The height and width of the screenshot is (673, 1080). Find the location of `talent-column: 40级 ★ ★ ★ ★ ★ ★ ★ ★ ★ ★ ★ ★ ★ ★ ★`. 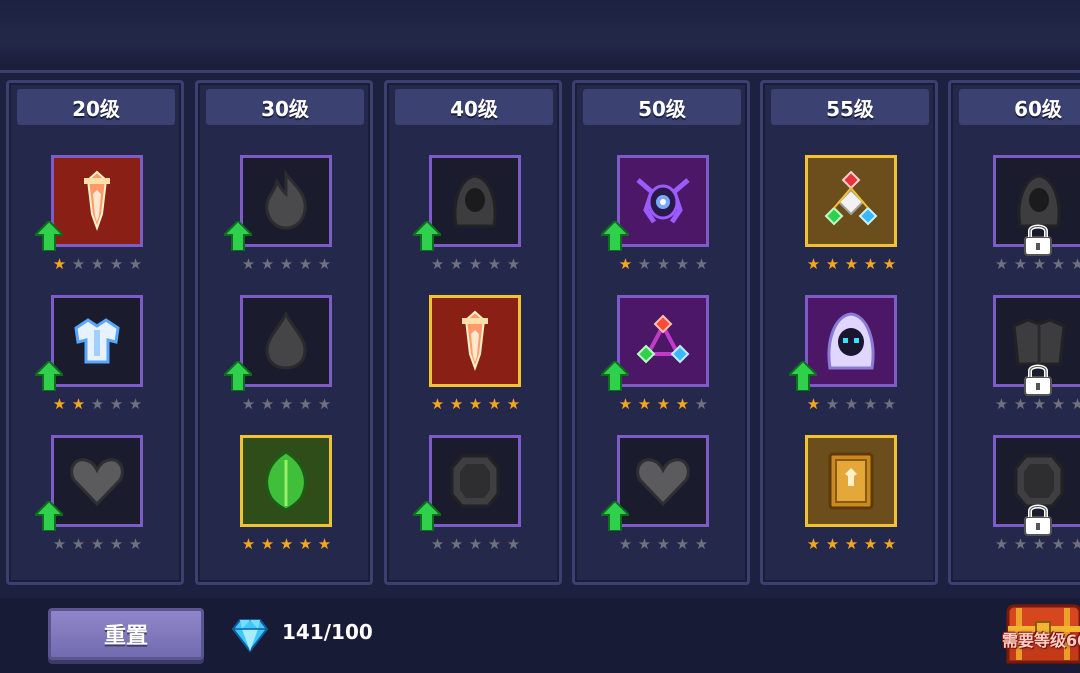

talent-column: 40级 ★ ★ ★ ★ ★ ★ ★ ★ ★ ★ ★ ★ ★ ★ ★ is located at coordinates (473, 332).